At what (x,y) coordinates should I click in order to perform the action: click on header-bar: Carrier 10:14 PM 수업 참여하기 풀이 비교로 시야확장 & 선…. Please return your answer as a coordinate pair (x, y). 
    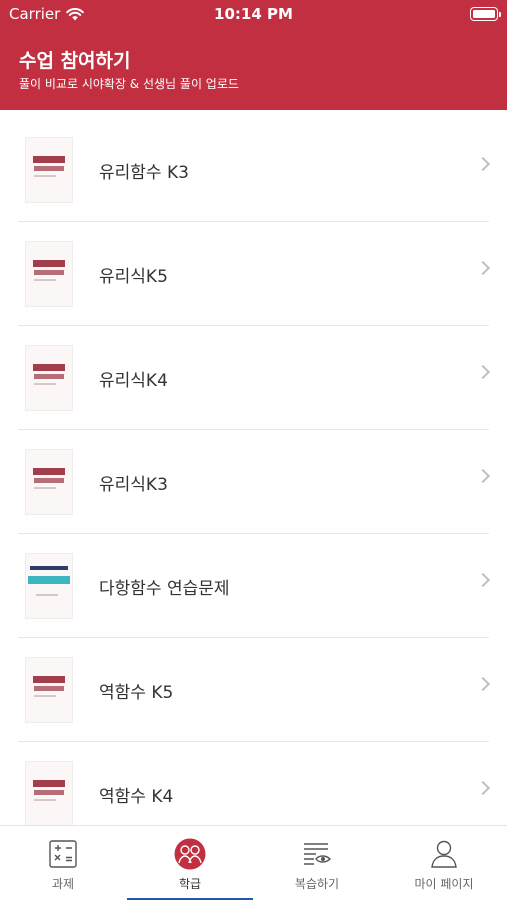
    Looking at the image, I should click on (253, 55).